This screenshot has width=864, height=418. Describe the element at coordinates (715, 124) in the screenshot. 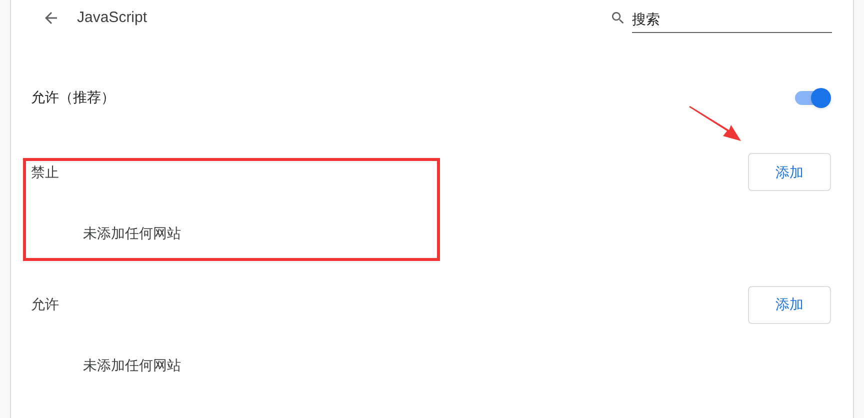

I see `pointer-arrow` at that location.